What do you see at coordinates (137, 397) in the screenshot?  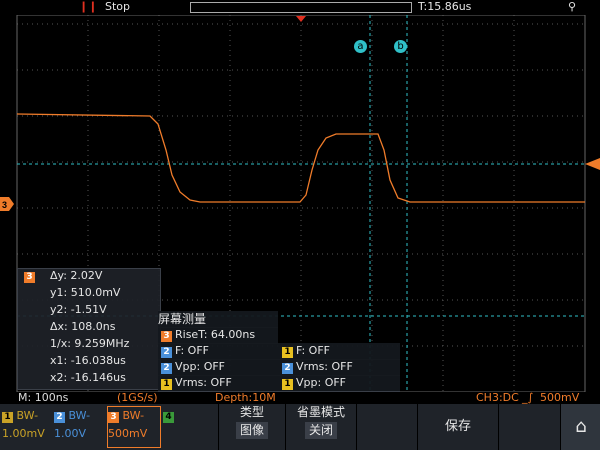 I see `sample-rate: (1GS/s)` at bounding box center [137, 397].